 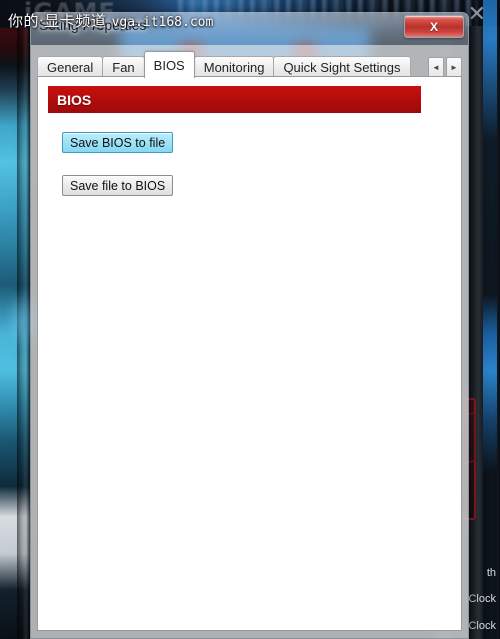 What do you see at coordinates (234, 99) in the screenshot?
I see `bios-section-header: BIOS` at bounding box center [234, 99].